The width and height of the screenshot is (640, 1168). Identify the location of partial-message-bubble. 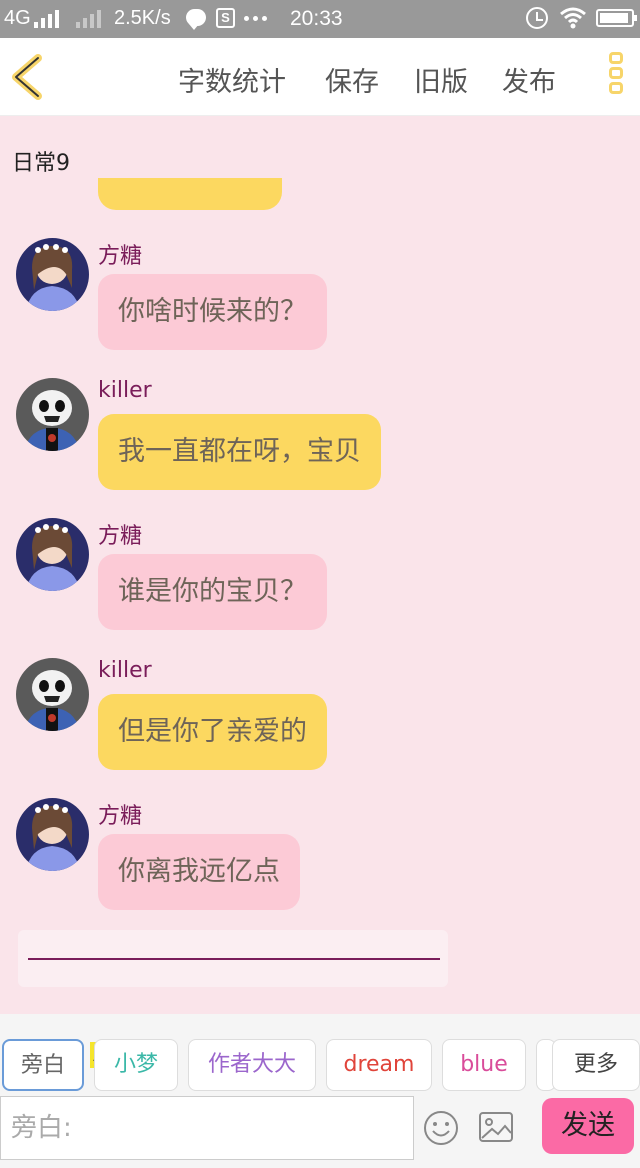
(190, 194).